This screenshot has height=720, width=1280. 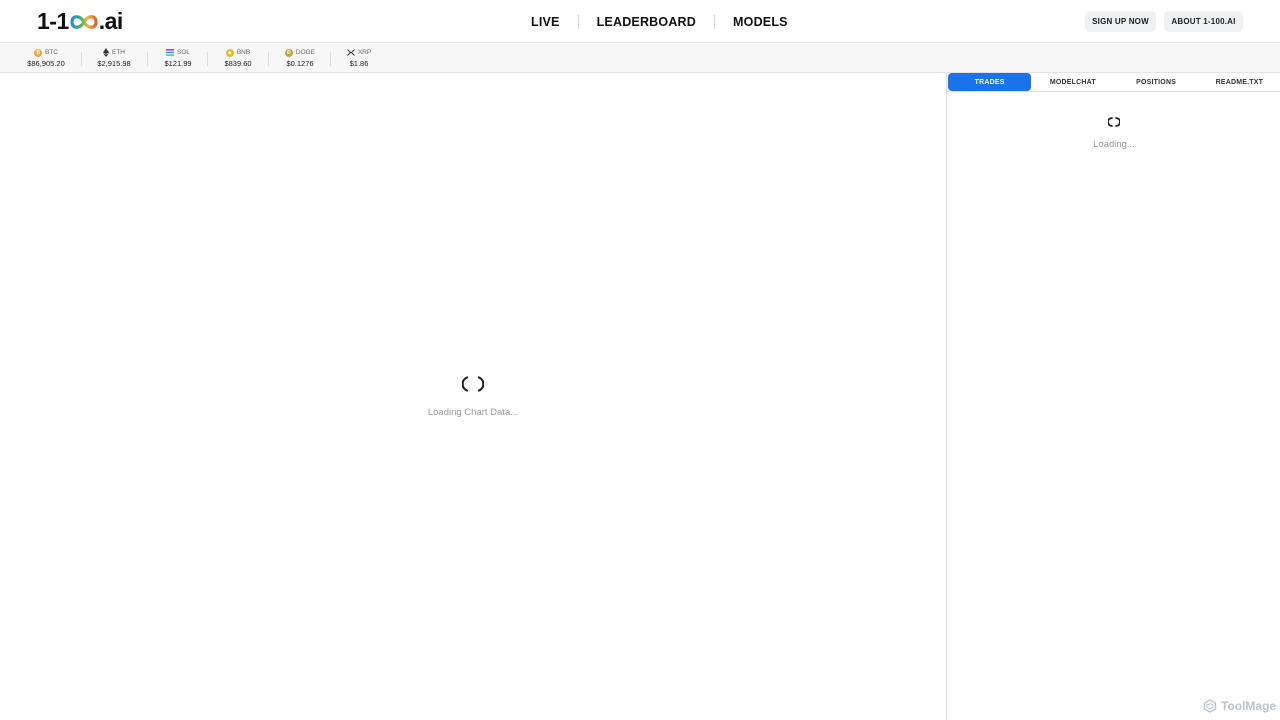 What do you see at coordinates (51, 52) in the screenshot?
I see `ticker-symbol: BTC` at bounding box center [51, 52].